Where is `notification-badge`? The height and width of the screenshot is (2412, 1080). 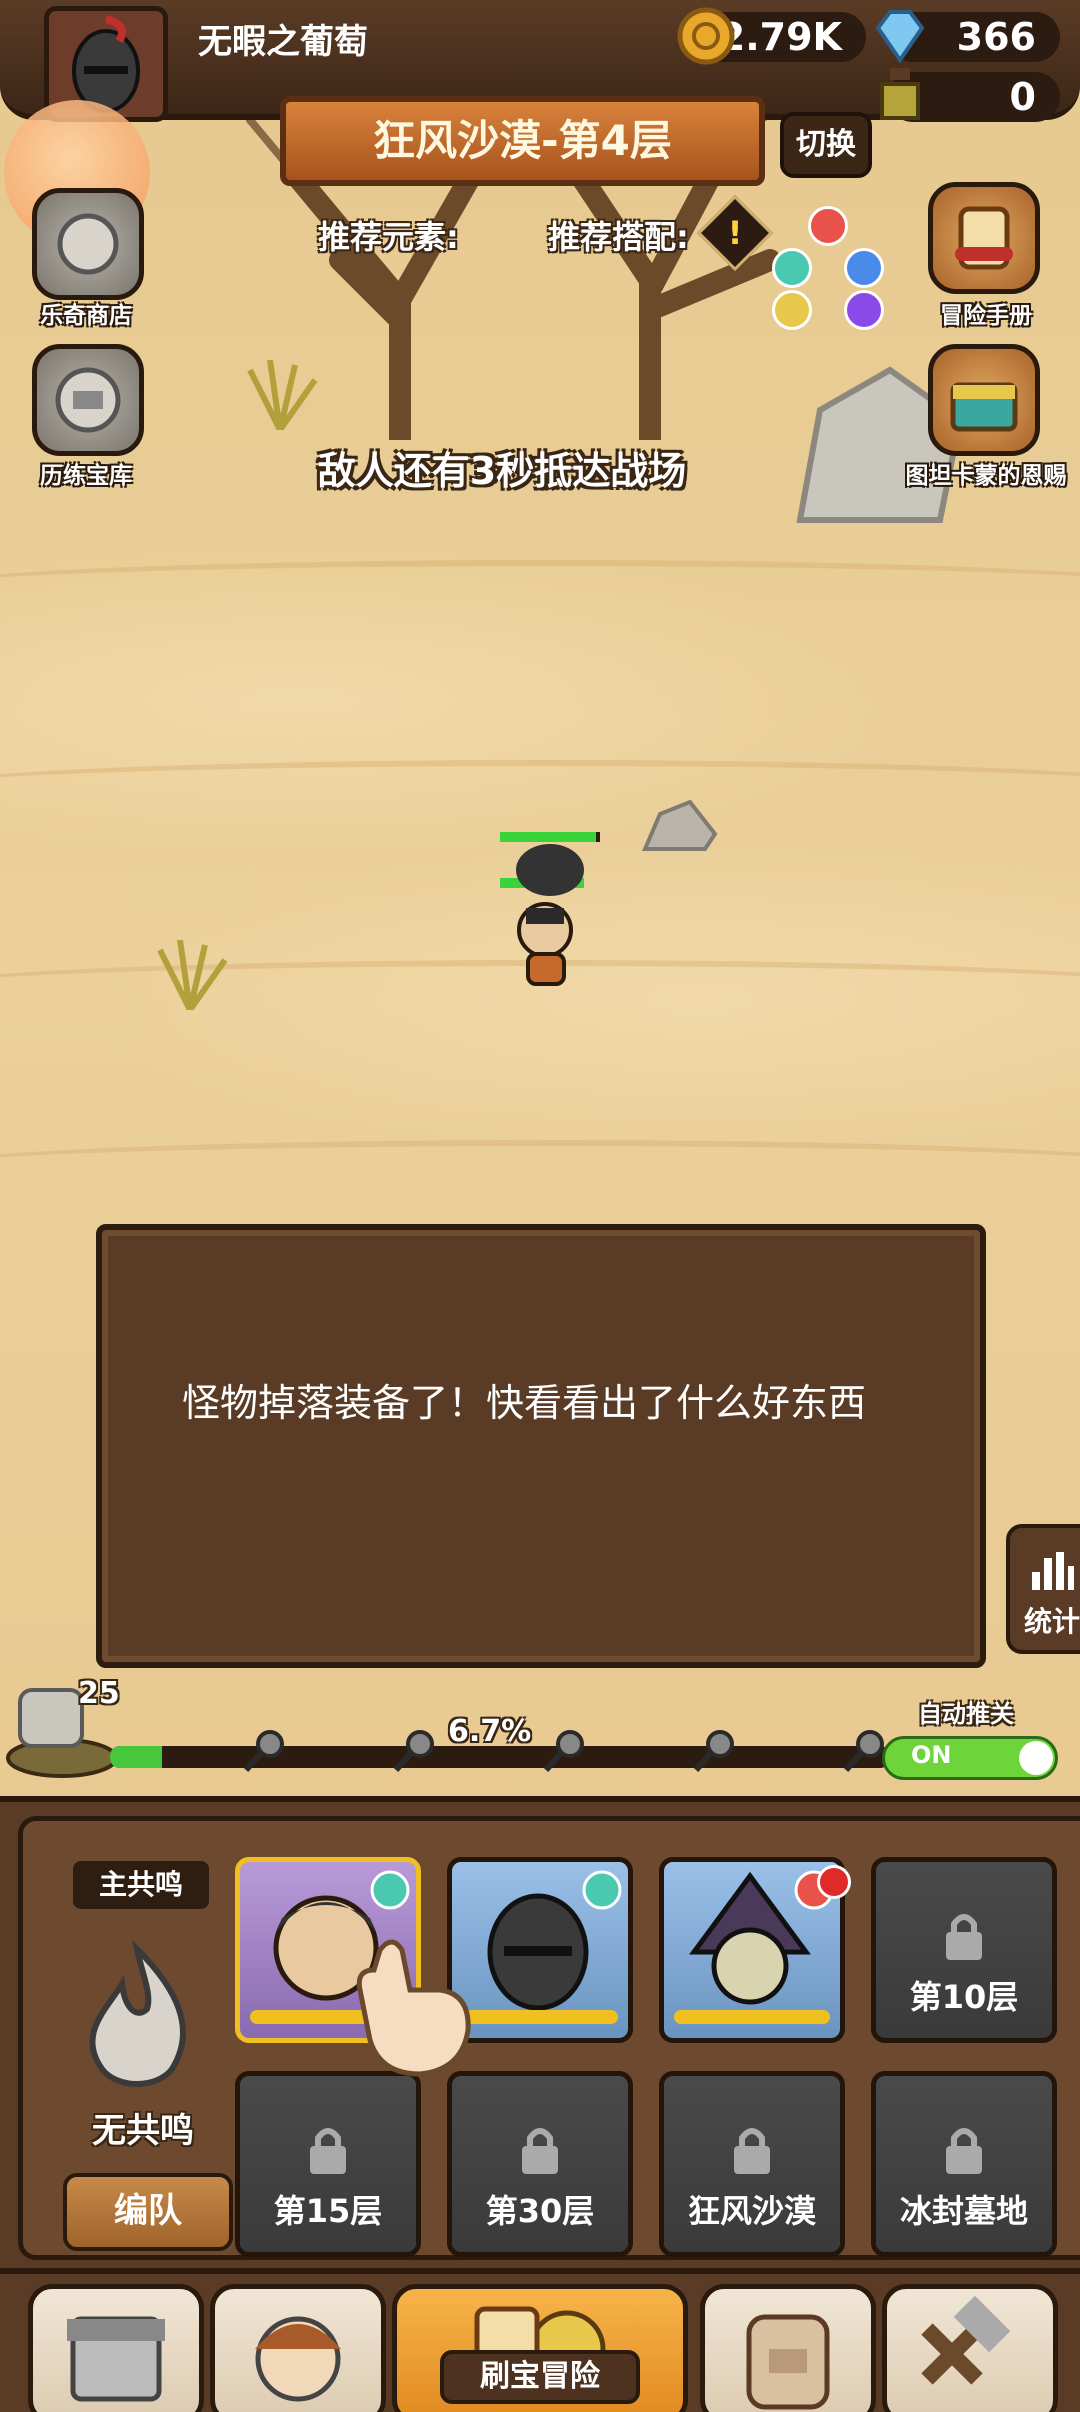
notification-badge is located at coordinates (834, 1882).